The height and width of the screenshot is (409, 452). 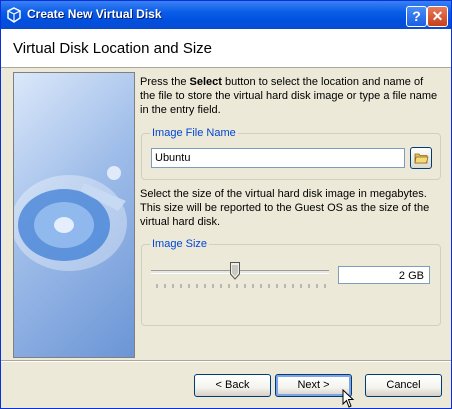 I want to click on size-slider-track, so click(x=240, y=272).